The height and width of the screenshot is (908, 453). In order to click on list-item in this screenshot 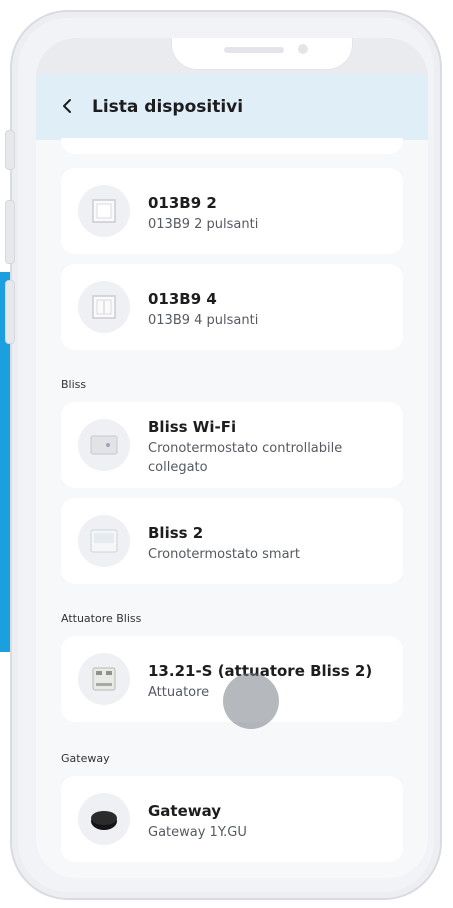, I will do `click(232, 146)`.